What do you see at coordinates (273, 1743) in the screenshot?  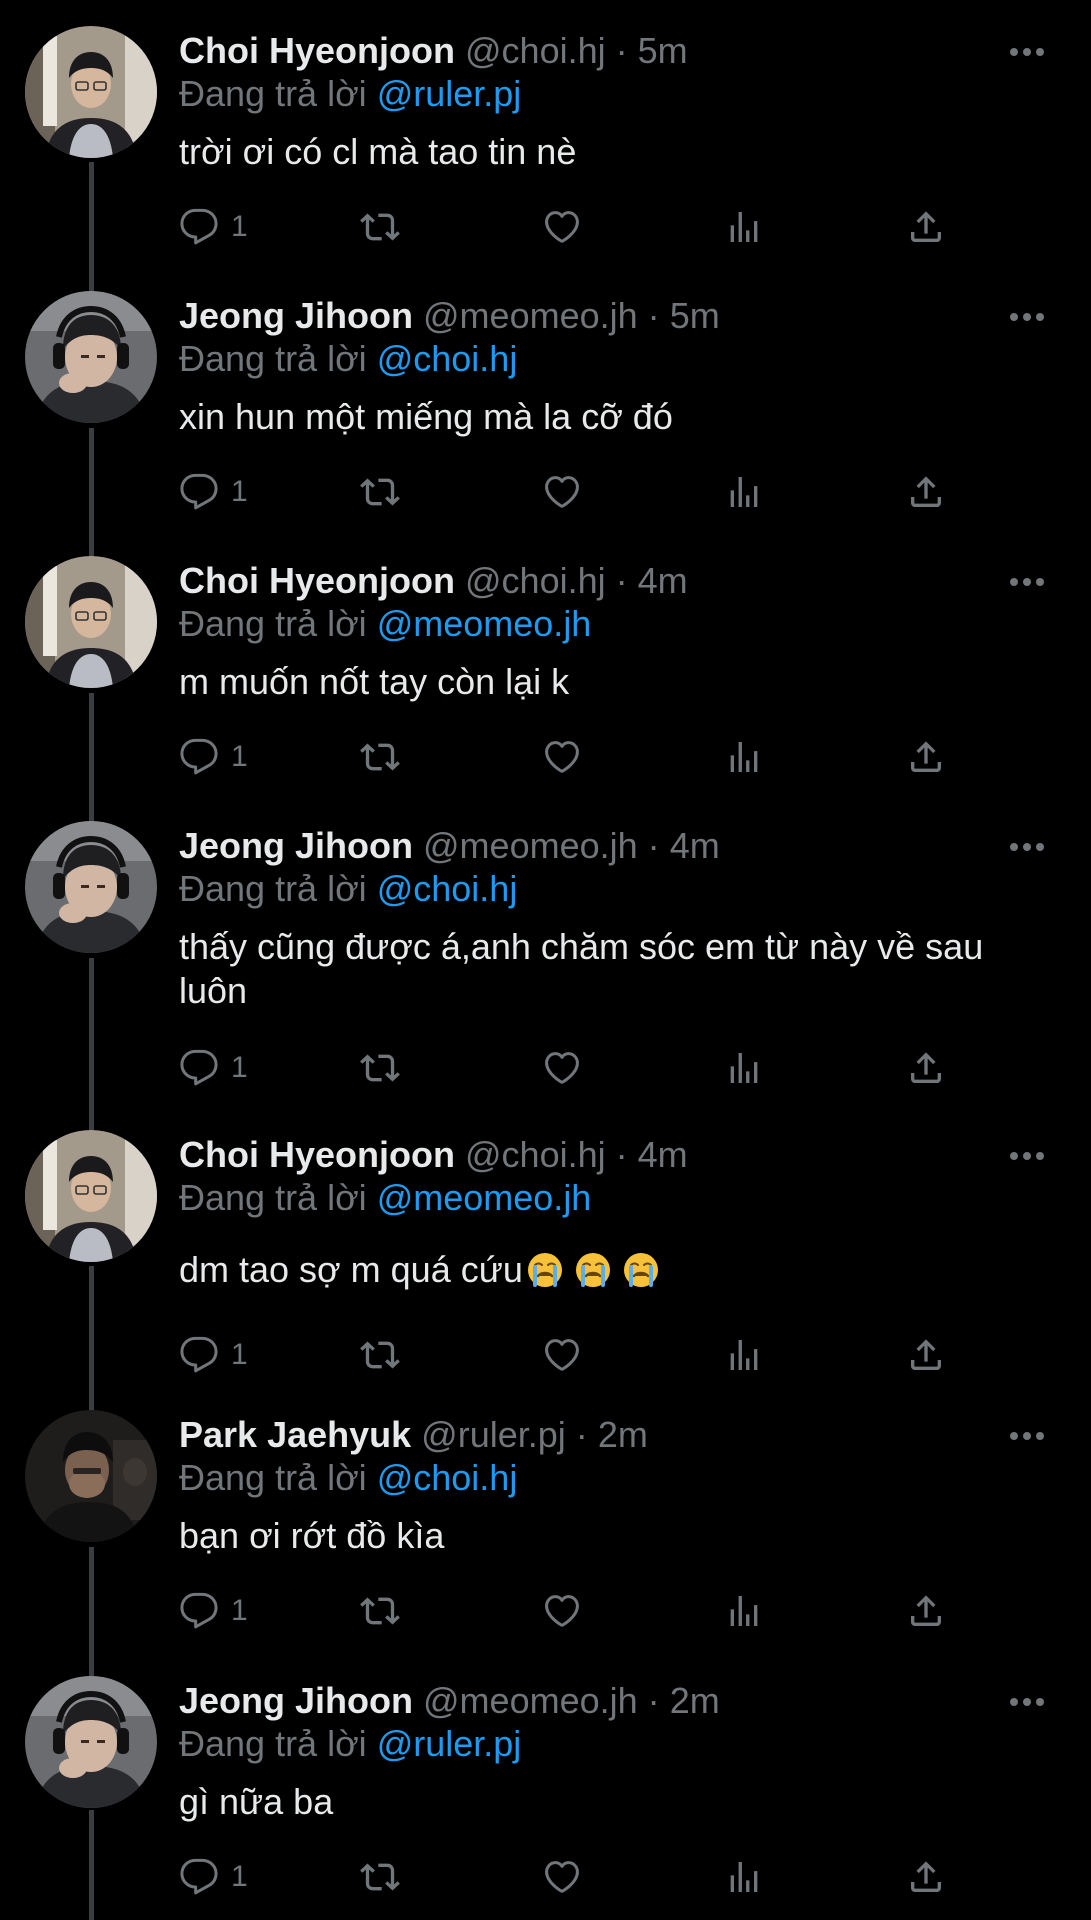 I see `replying-to-label: Đang trả lời` at bounding box center [273, 1743].